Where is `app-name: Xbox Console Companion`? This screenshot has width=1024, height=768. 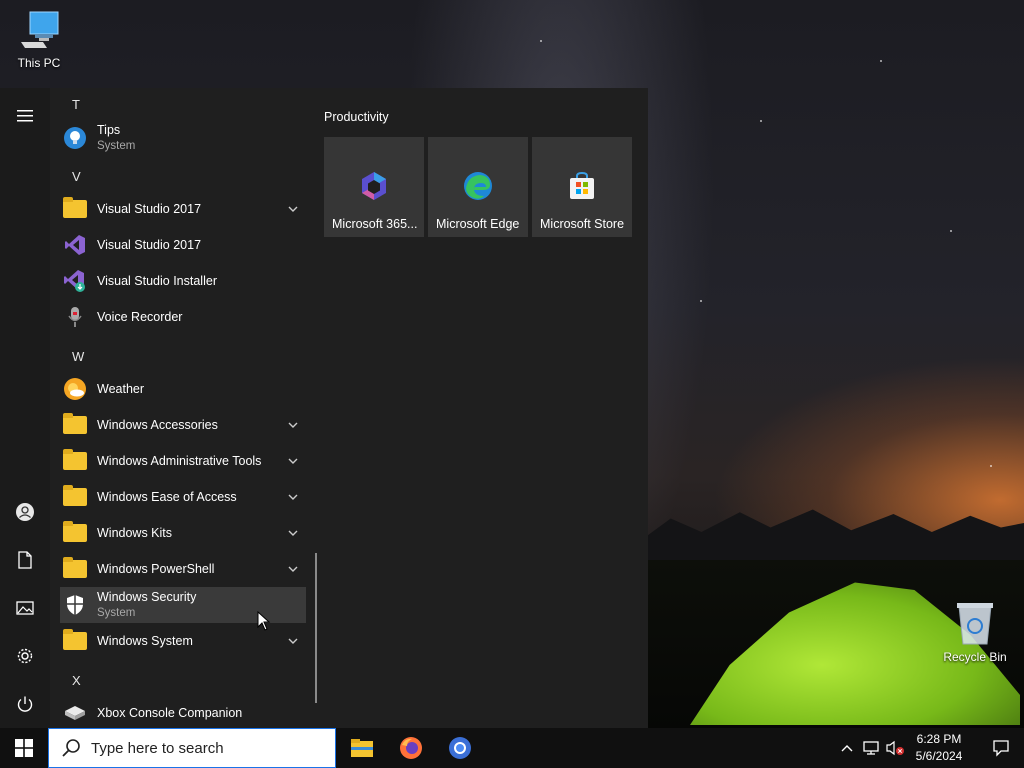
app-name: Xbox Console Companion is located at coordinates (170, 713).